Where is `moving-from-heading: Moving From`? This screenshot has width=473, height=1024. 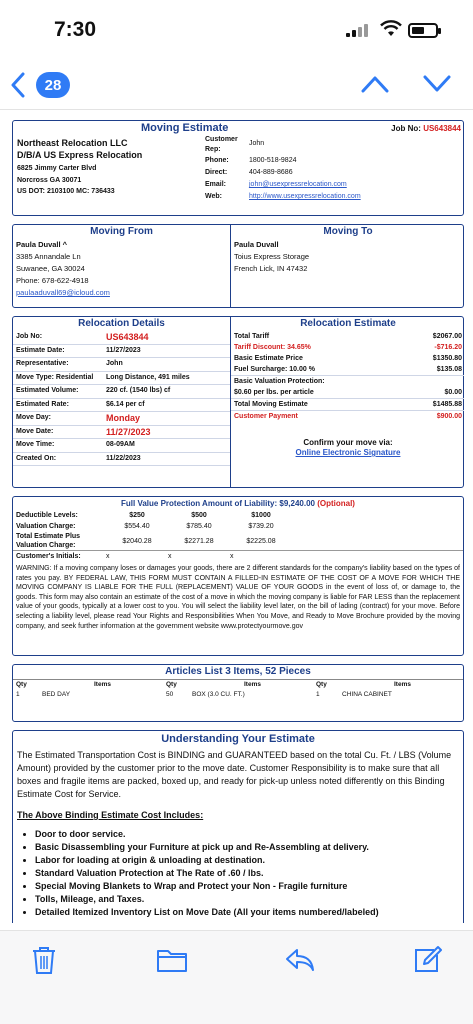
moving-from-heading: Moving From is located at coordinates (121, 231).